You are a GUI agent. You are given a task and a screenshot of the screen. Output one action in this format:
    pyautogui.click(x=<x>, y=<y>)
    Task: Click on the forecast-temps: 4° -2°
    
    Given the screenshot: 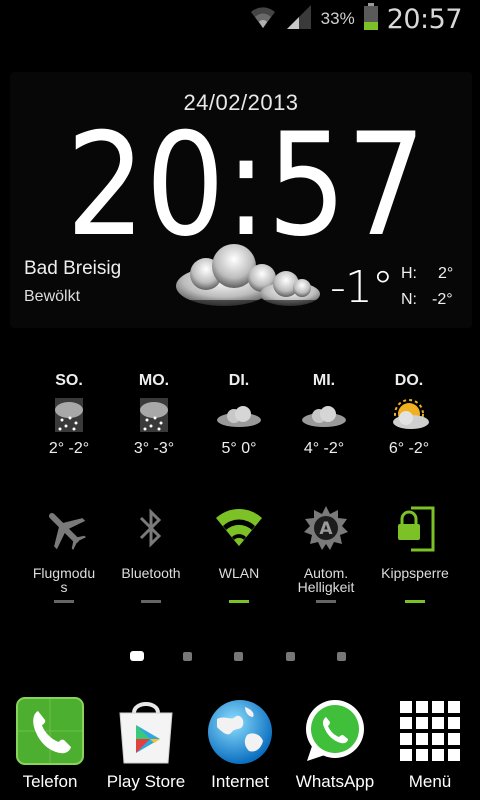 What is the action you would take?
    pyautogui.click(x=324, y=448)
    